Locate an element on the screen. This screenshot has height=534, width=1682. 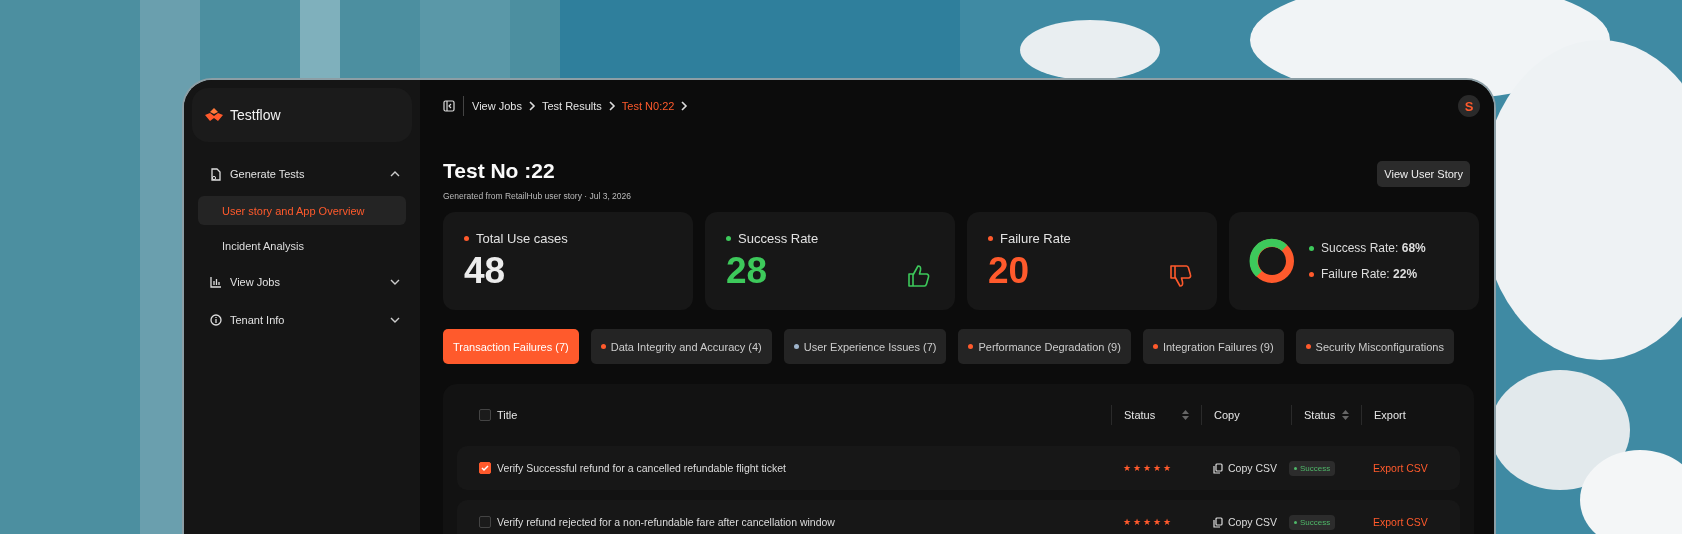
category-tab: Data Integrity and Accuracy (4) is located at coordinates (681, 346).